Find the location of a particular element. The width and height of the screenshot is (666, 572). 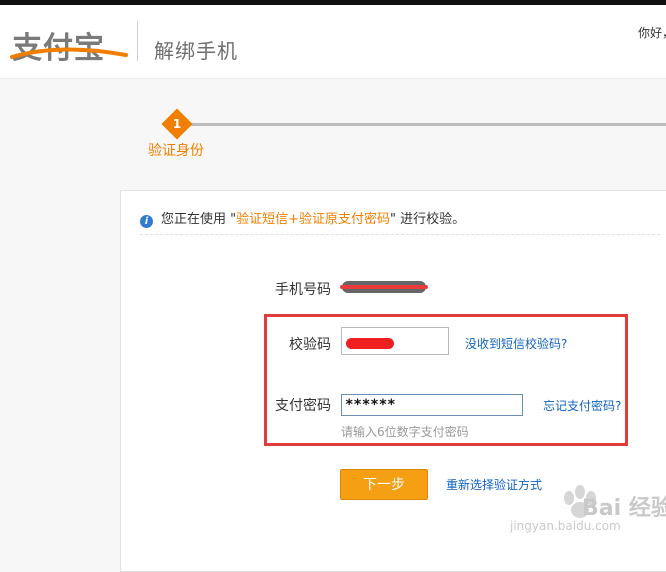

user-greeting: 你好， is located at coordinates (652, 33).